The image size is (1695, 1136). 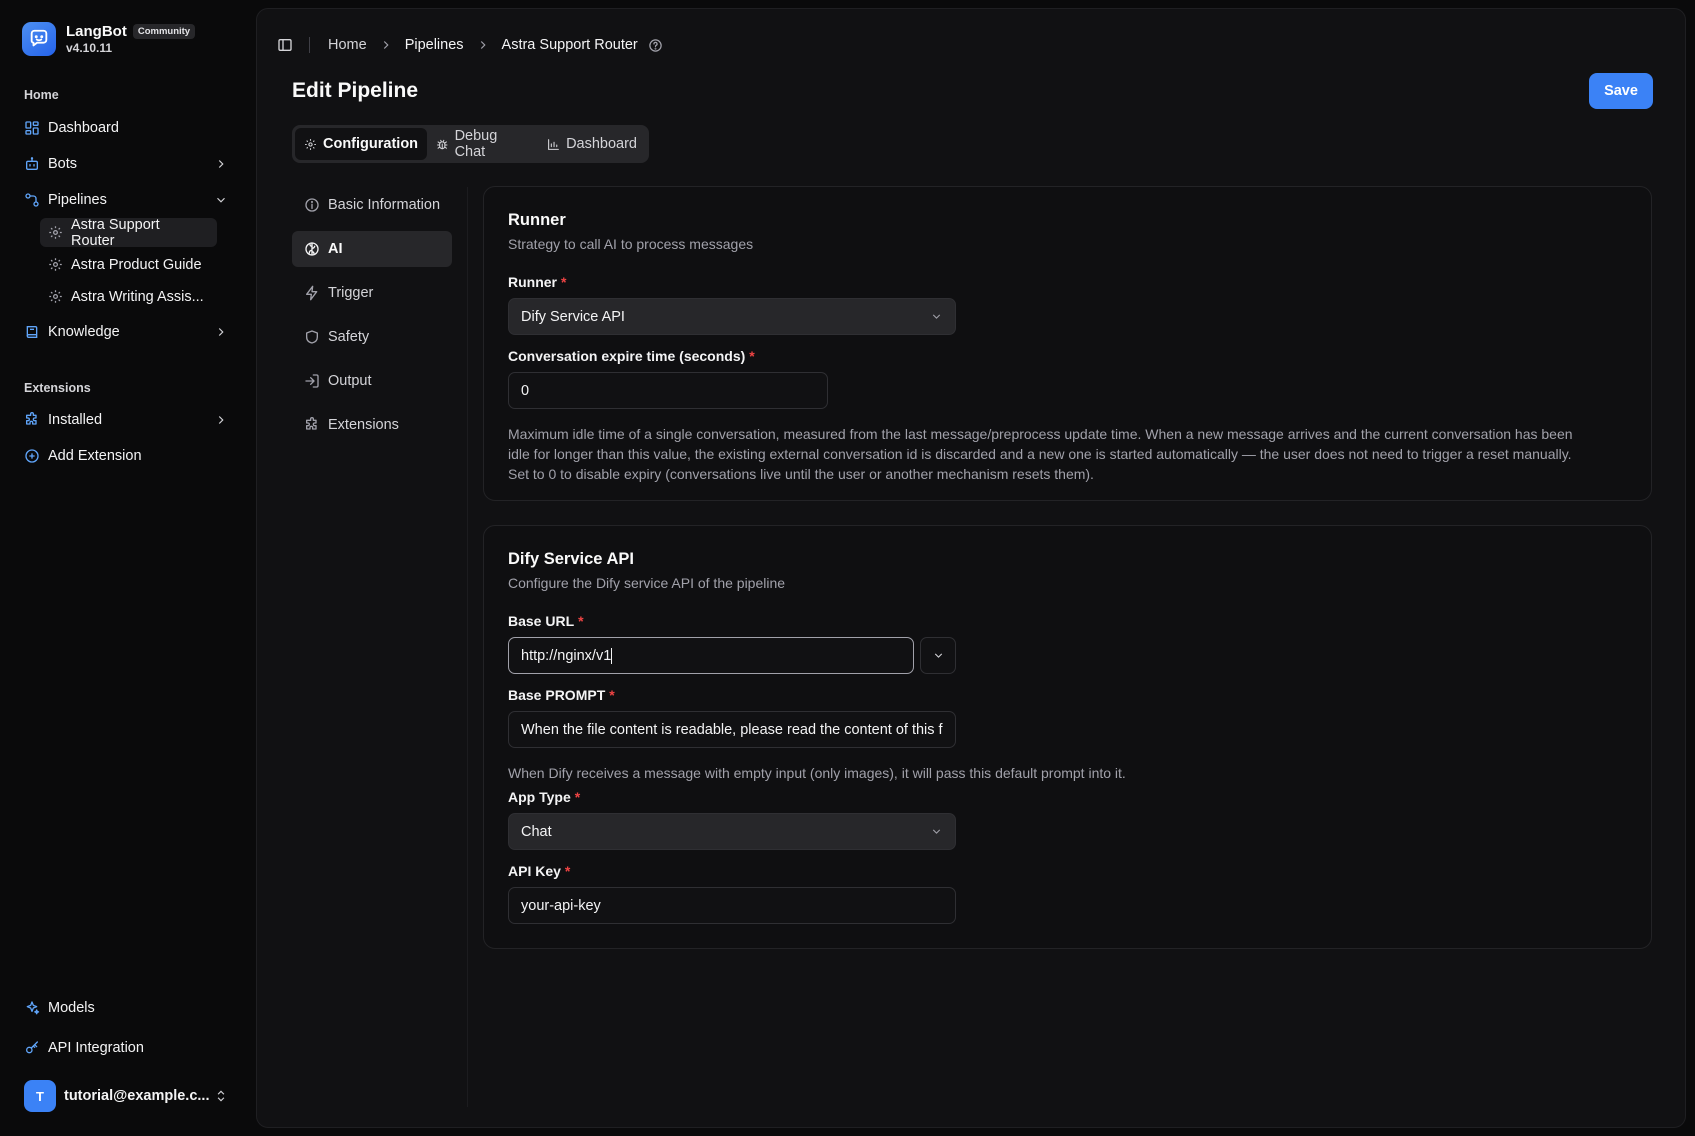 What do you see at coordinates (57, 388) in the screenshot?
I see `section-label-extensions: Extensions` at bounding box center [57, 388].